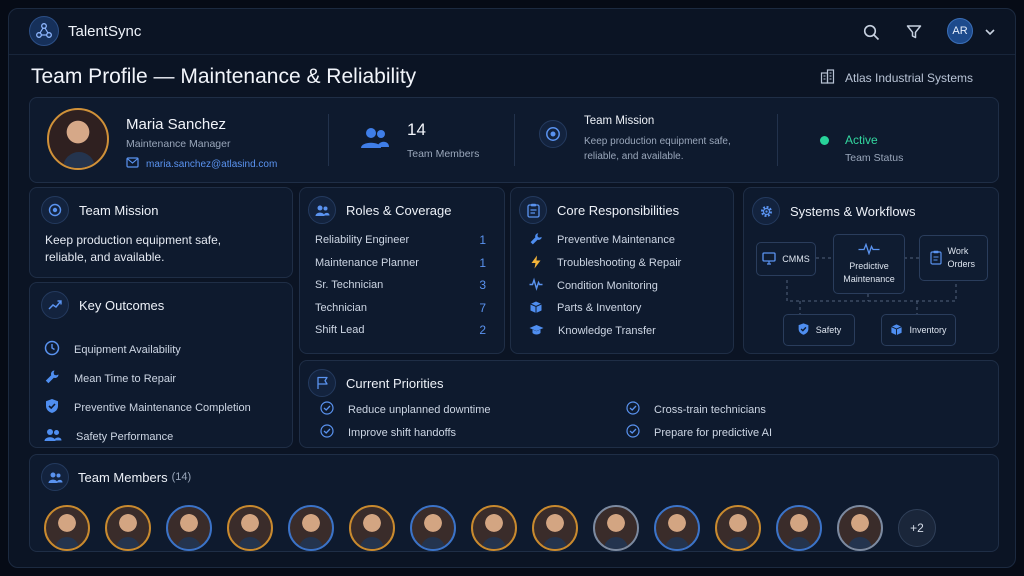  I want to click on leader-email-link: maria.sanchez@atlasind.com, so click(201, 164).